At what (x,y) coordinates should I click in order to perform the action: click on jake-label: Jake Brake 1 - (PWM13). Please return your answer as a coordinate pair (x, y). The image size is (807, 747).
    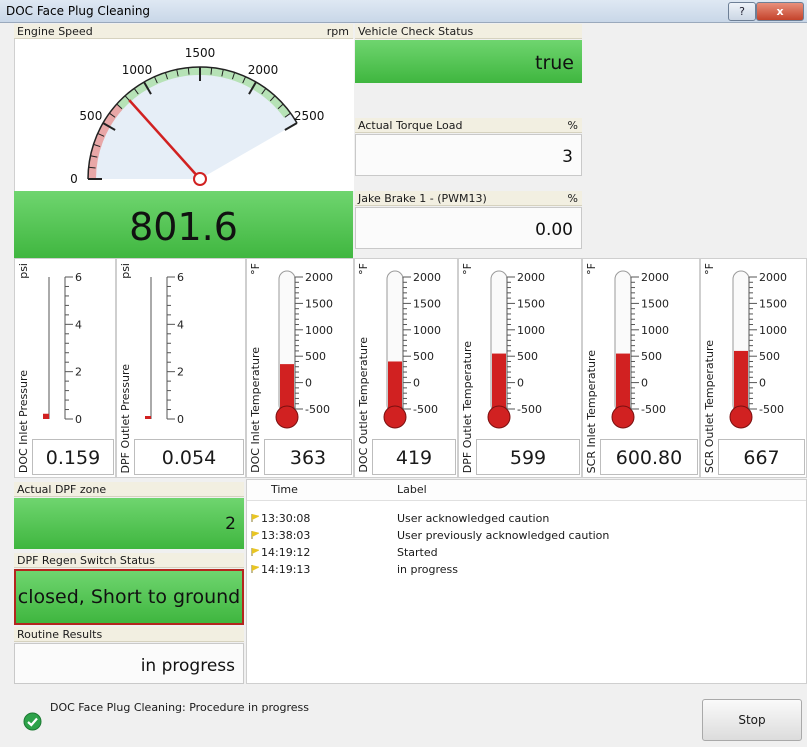
    Looking at the image, I should click on (422, 198).